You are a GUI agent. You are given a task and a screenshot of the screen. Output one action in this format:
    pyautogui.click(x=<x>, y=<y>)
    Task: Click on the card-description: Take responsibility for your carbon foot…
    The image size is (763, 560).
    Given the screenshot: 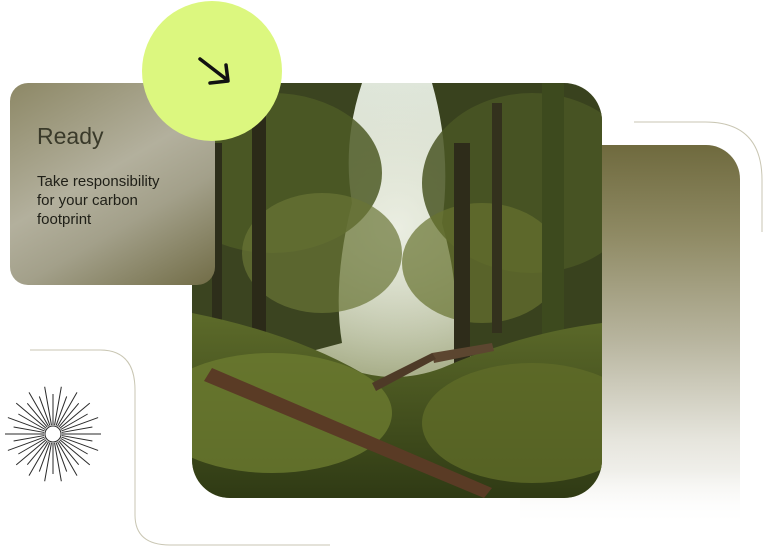 What is the action you would take?
    pyautogui.click(x=98, y=200)
    